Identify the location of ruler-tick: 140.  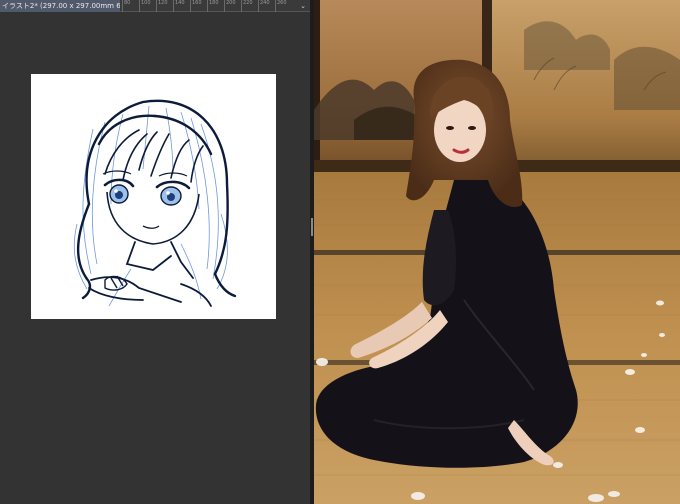
(179, 6).